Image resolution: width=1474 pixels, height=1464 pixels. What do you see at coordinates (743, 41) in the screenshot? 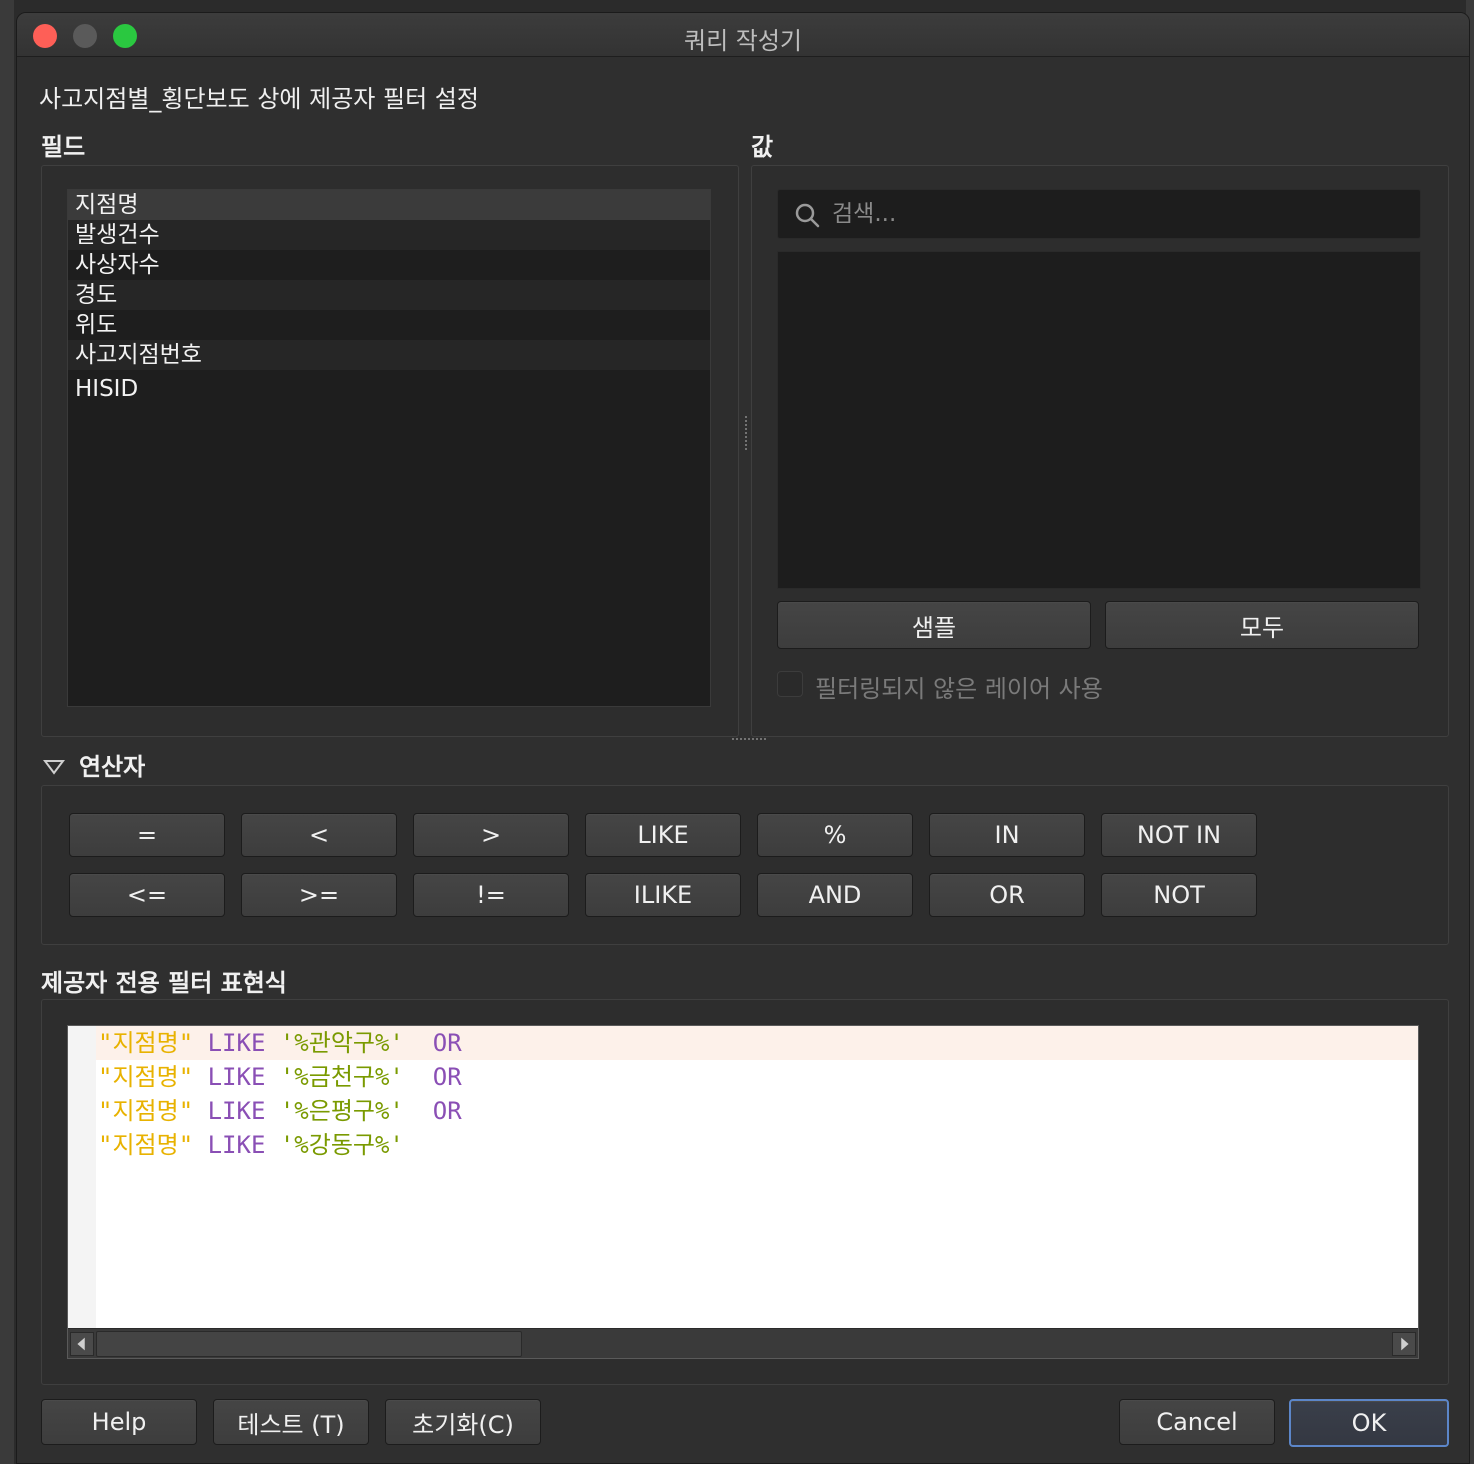
I see `window-title: 쿼리 작성기` at bounding box center [743, 41].